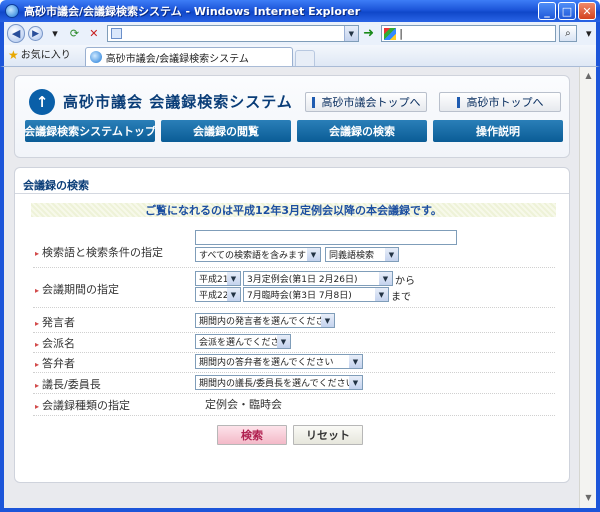  I want to click on section-title: 会議録の検索, so click(56, 185).